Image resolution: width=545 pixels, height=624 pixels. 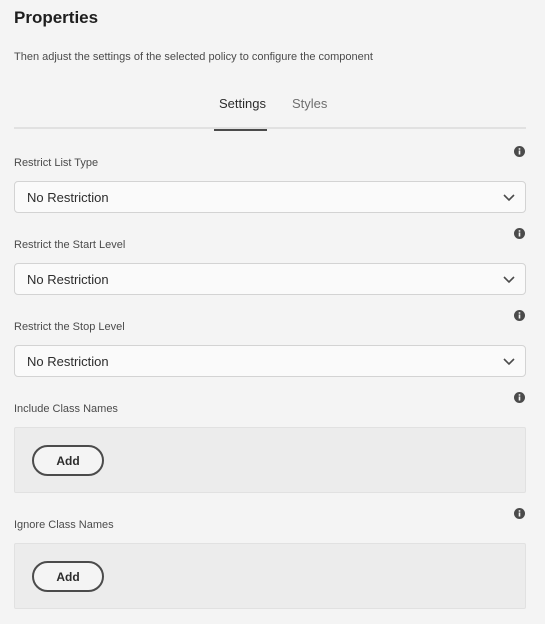 What do you see at coordinates (56, 17) in the screenshot?
I see `page-title: Properties` at bounding box center [56, 17].